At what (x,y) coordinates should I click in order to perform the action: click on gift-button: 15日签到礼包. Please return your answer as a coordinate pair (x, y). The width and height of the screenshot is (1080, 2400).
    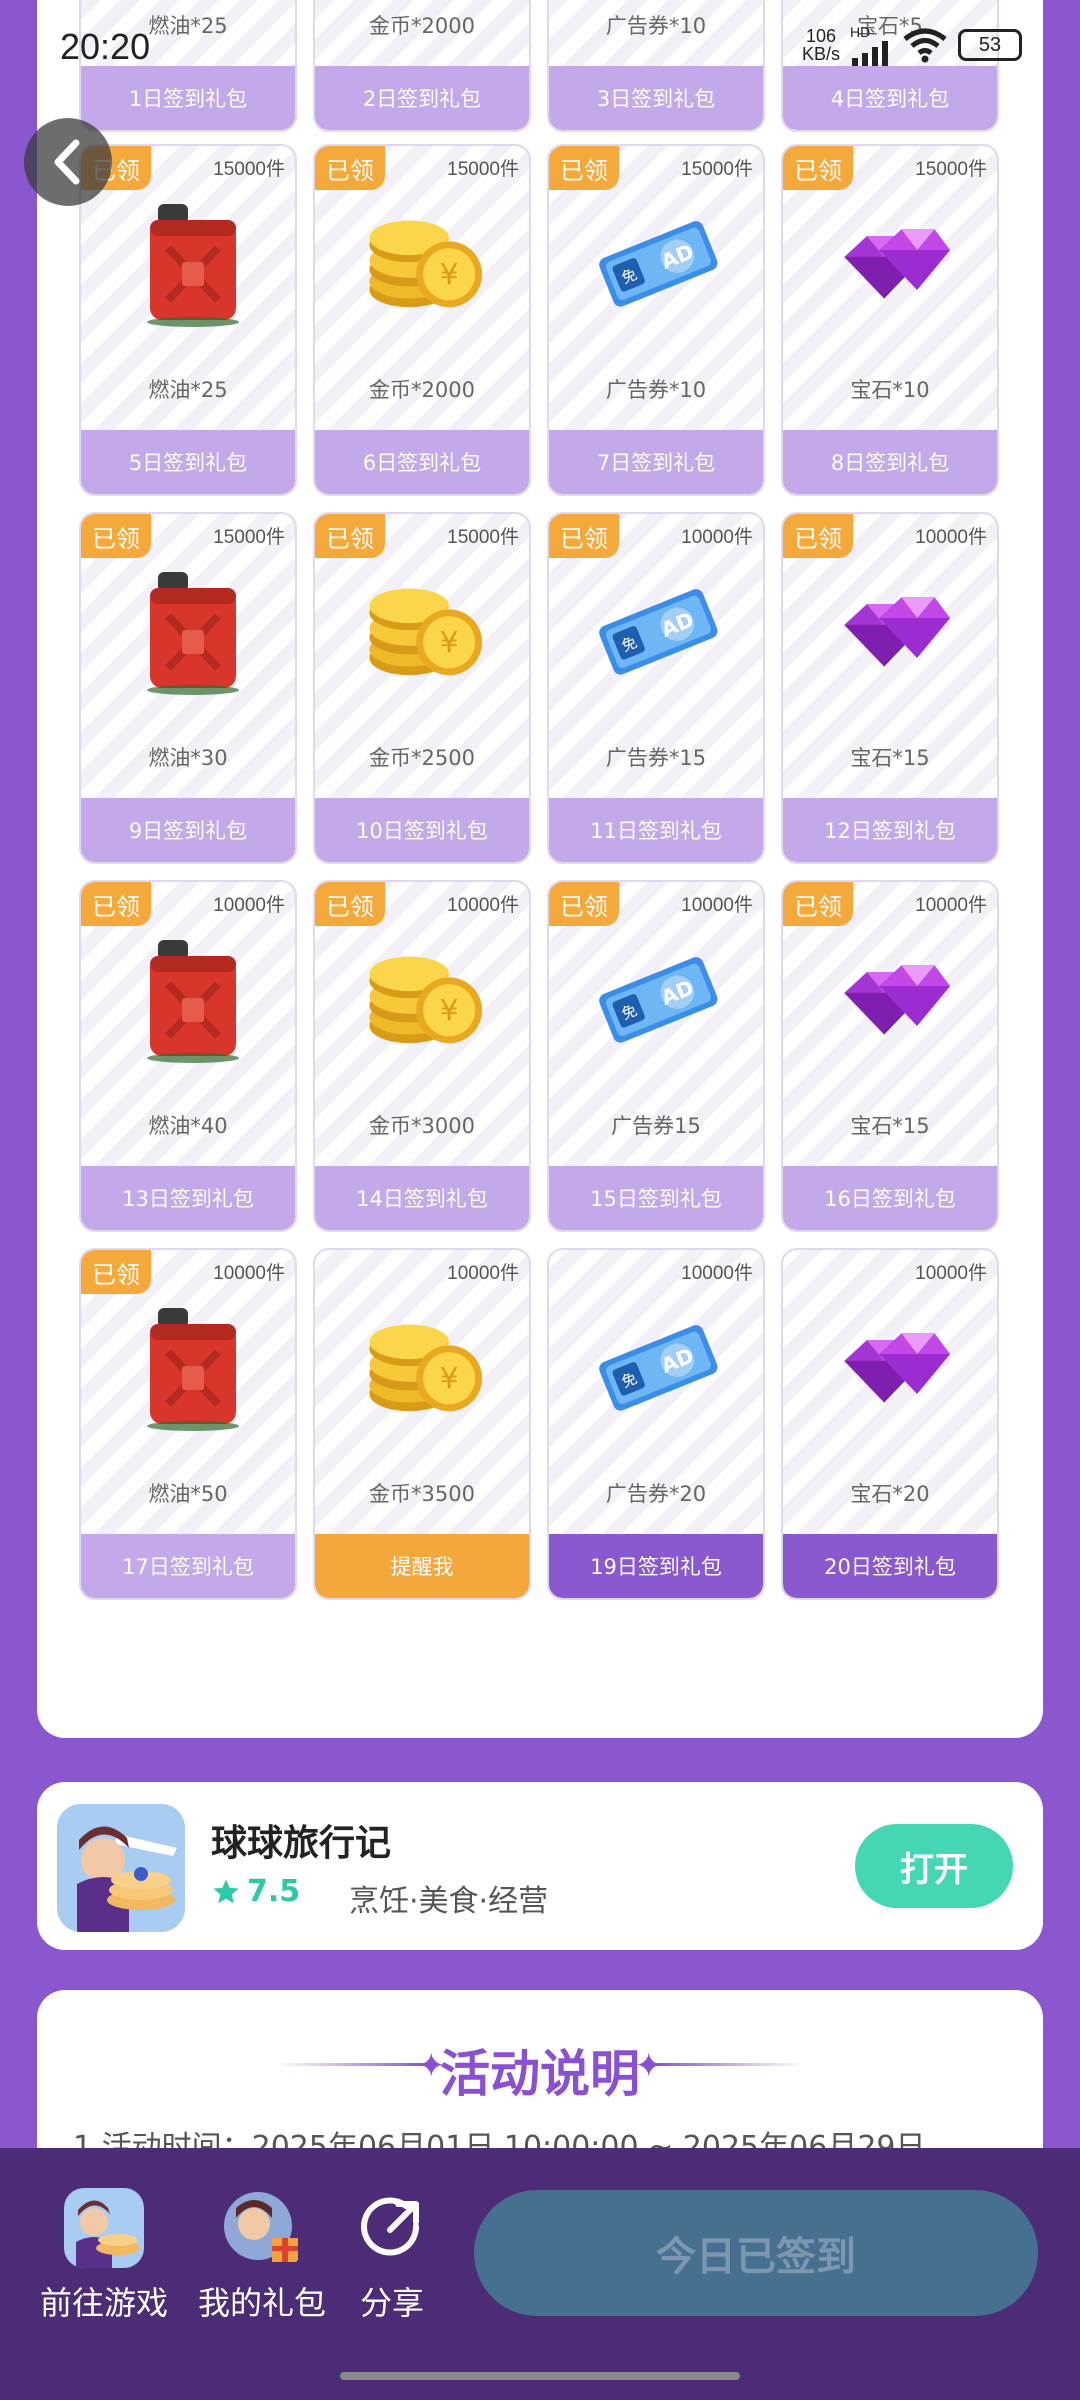
    Looking at the image, I should click on (656, 1198).